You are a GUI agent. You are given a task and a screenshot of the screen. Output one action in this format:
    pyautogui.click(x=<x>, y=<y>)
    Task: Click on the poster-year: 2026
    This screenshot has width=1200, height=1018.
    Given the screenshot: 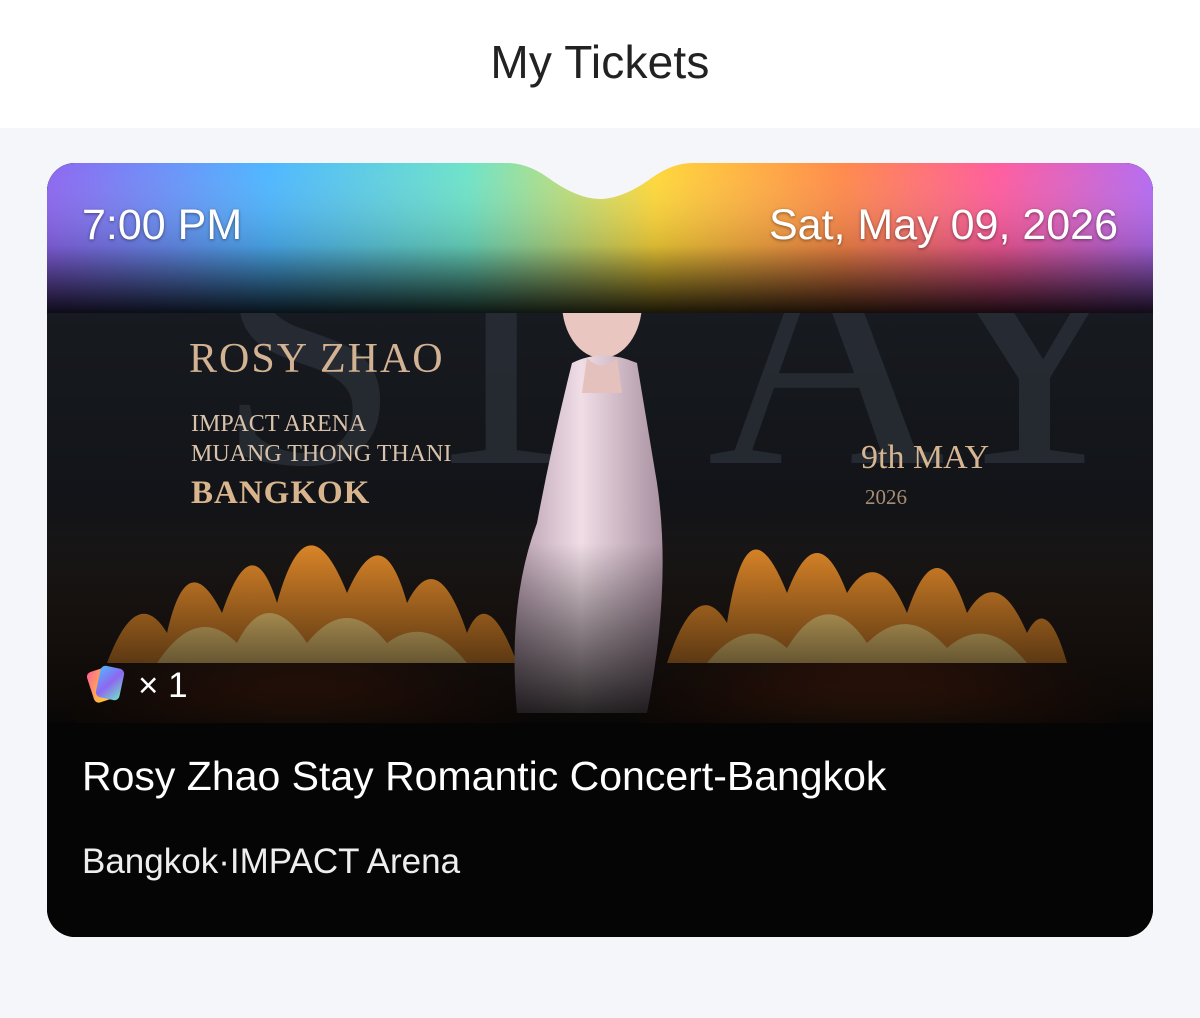 What is the action you would take?
    pyautogui.click(x=886, y=497)
    